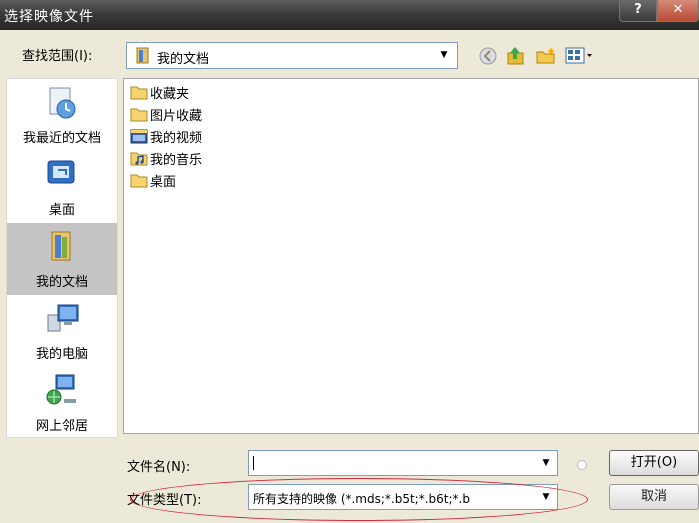 This screenshot has width=699, height=523. What do you see at coordinates (170, 94) in the screenshot?
I see `file-name: 收藏夹` at bounding box center [170, 94].